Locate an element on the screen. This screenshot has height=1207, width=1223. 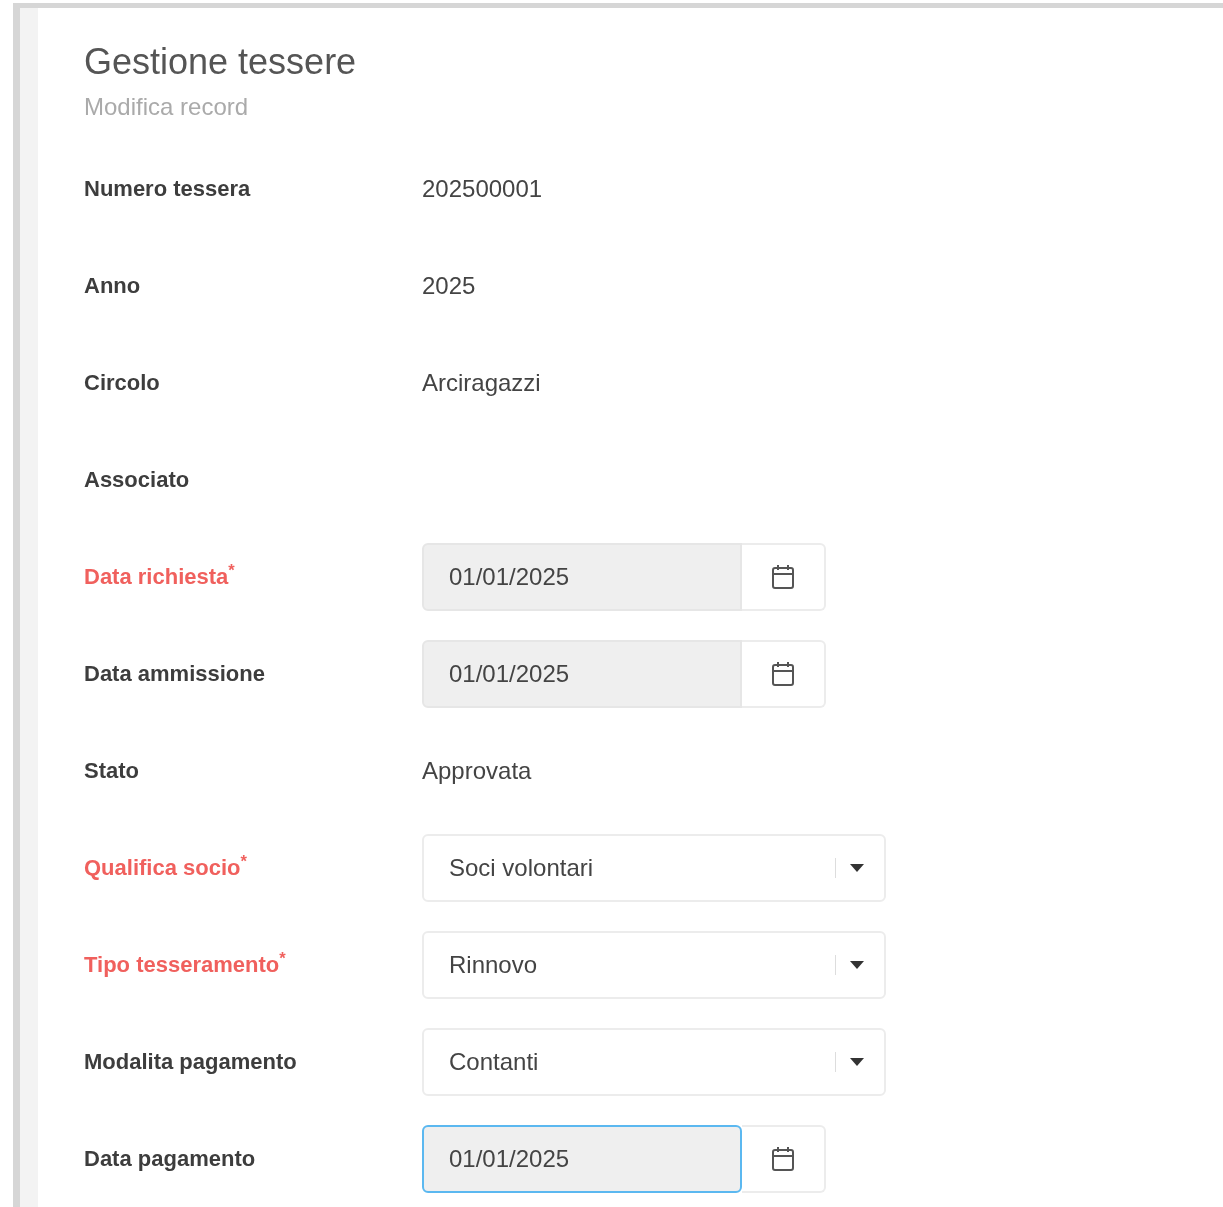
field-value: 2025 is located at coordinates (449, 285).